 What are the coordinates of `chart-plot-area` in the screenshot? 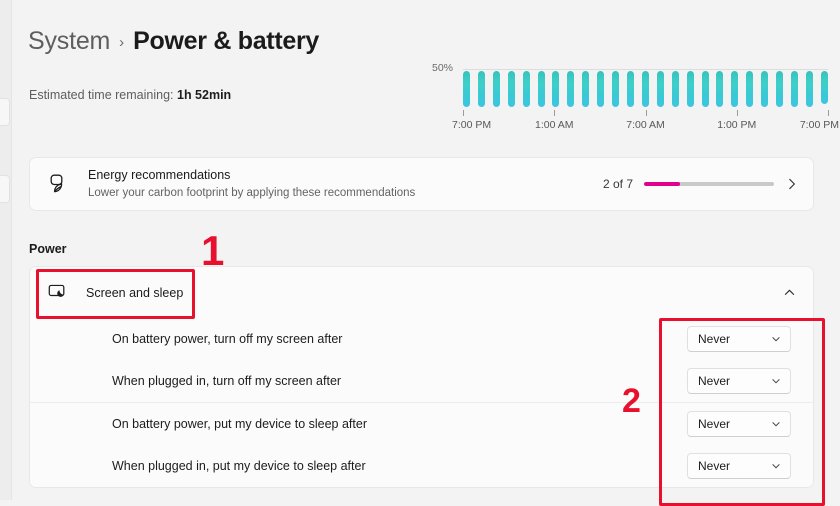 It's located at (645, 90).